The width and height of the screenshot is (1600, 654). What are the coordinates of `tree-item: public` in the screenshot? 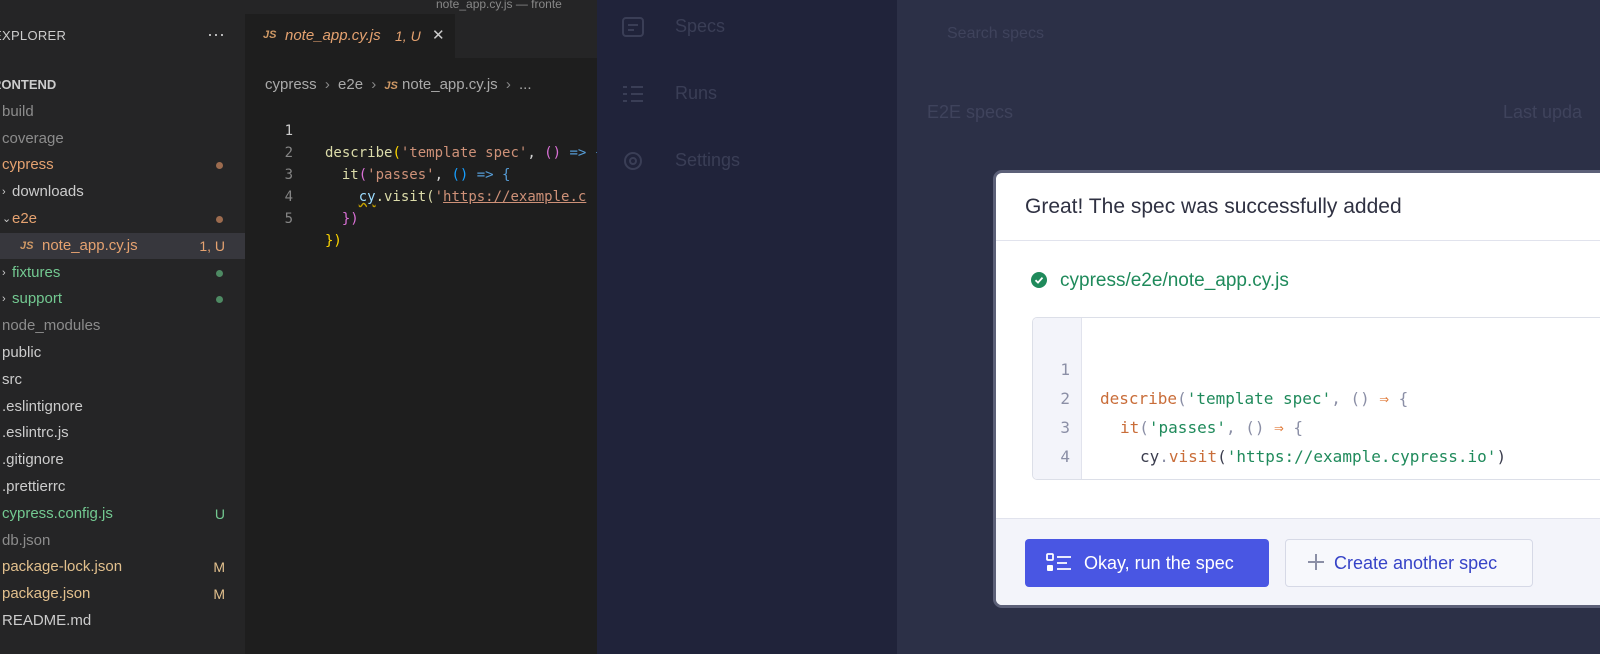 It's located at (122, 353).